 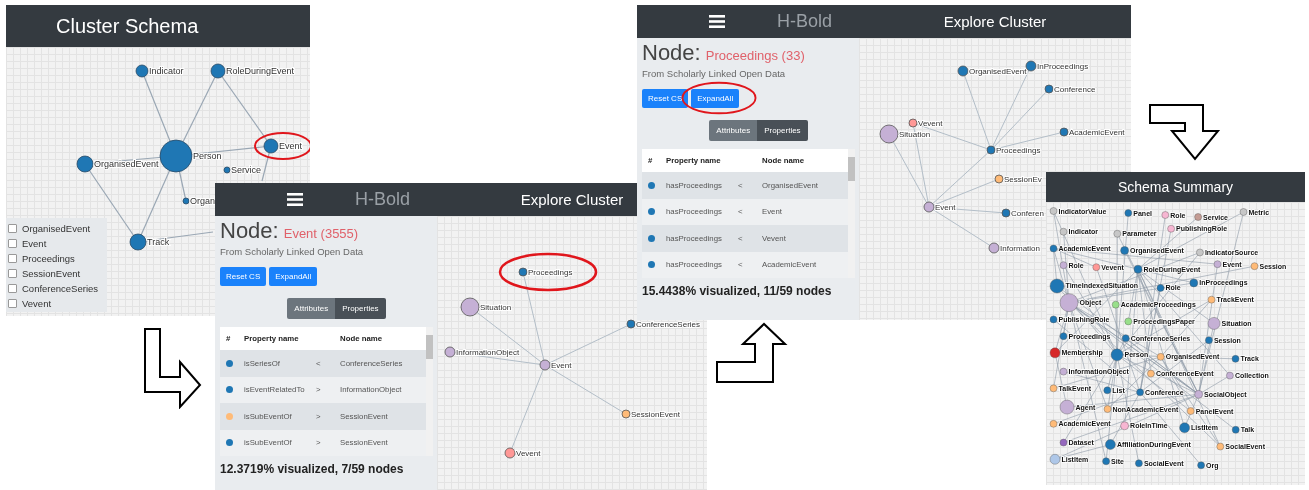 I want to click on node-label: Indicator, so click(x=166, y=71).